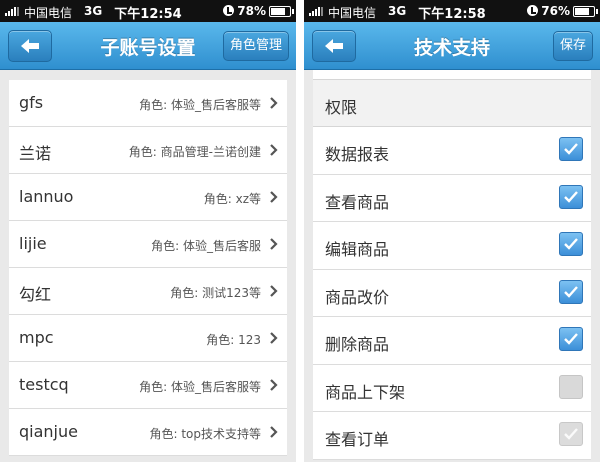  Describe the element at coordinates (341, 107) in the screenshot. I see `section-header-label: 权限` at that location.